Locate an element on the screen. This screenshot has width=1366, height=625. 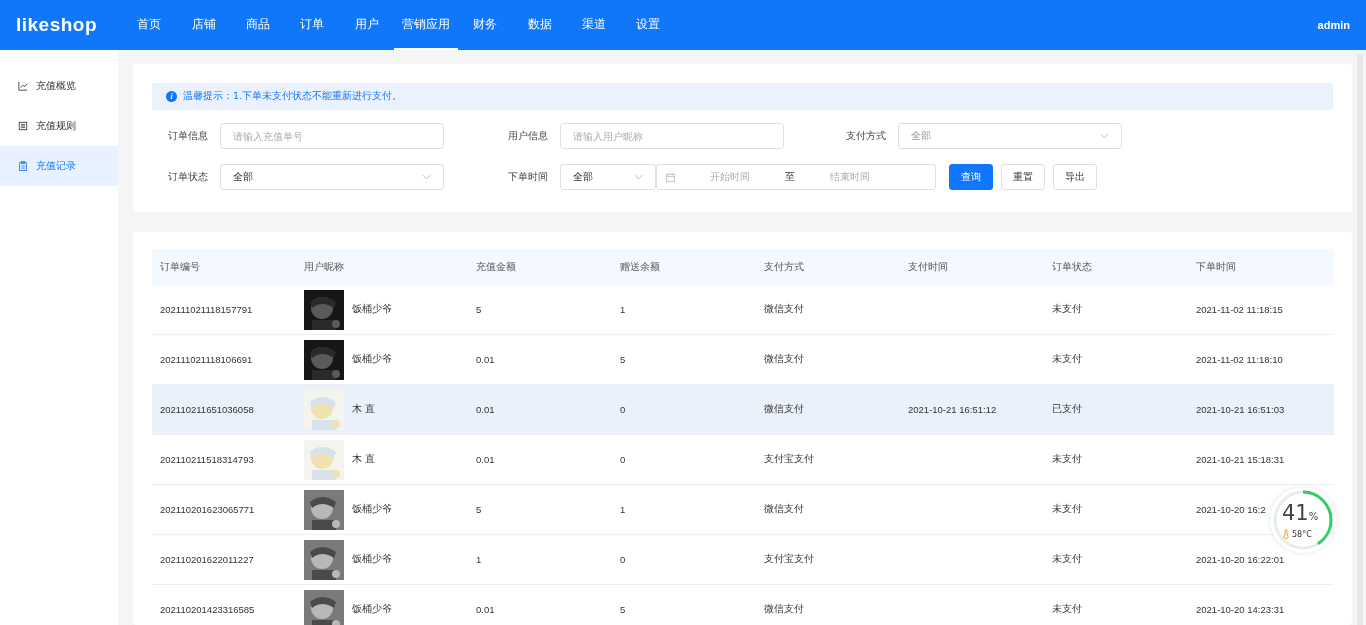
sidebar-item: 充值概览 is located at coordinates (59, 86).